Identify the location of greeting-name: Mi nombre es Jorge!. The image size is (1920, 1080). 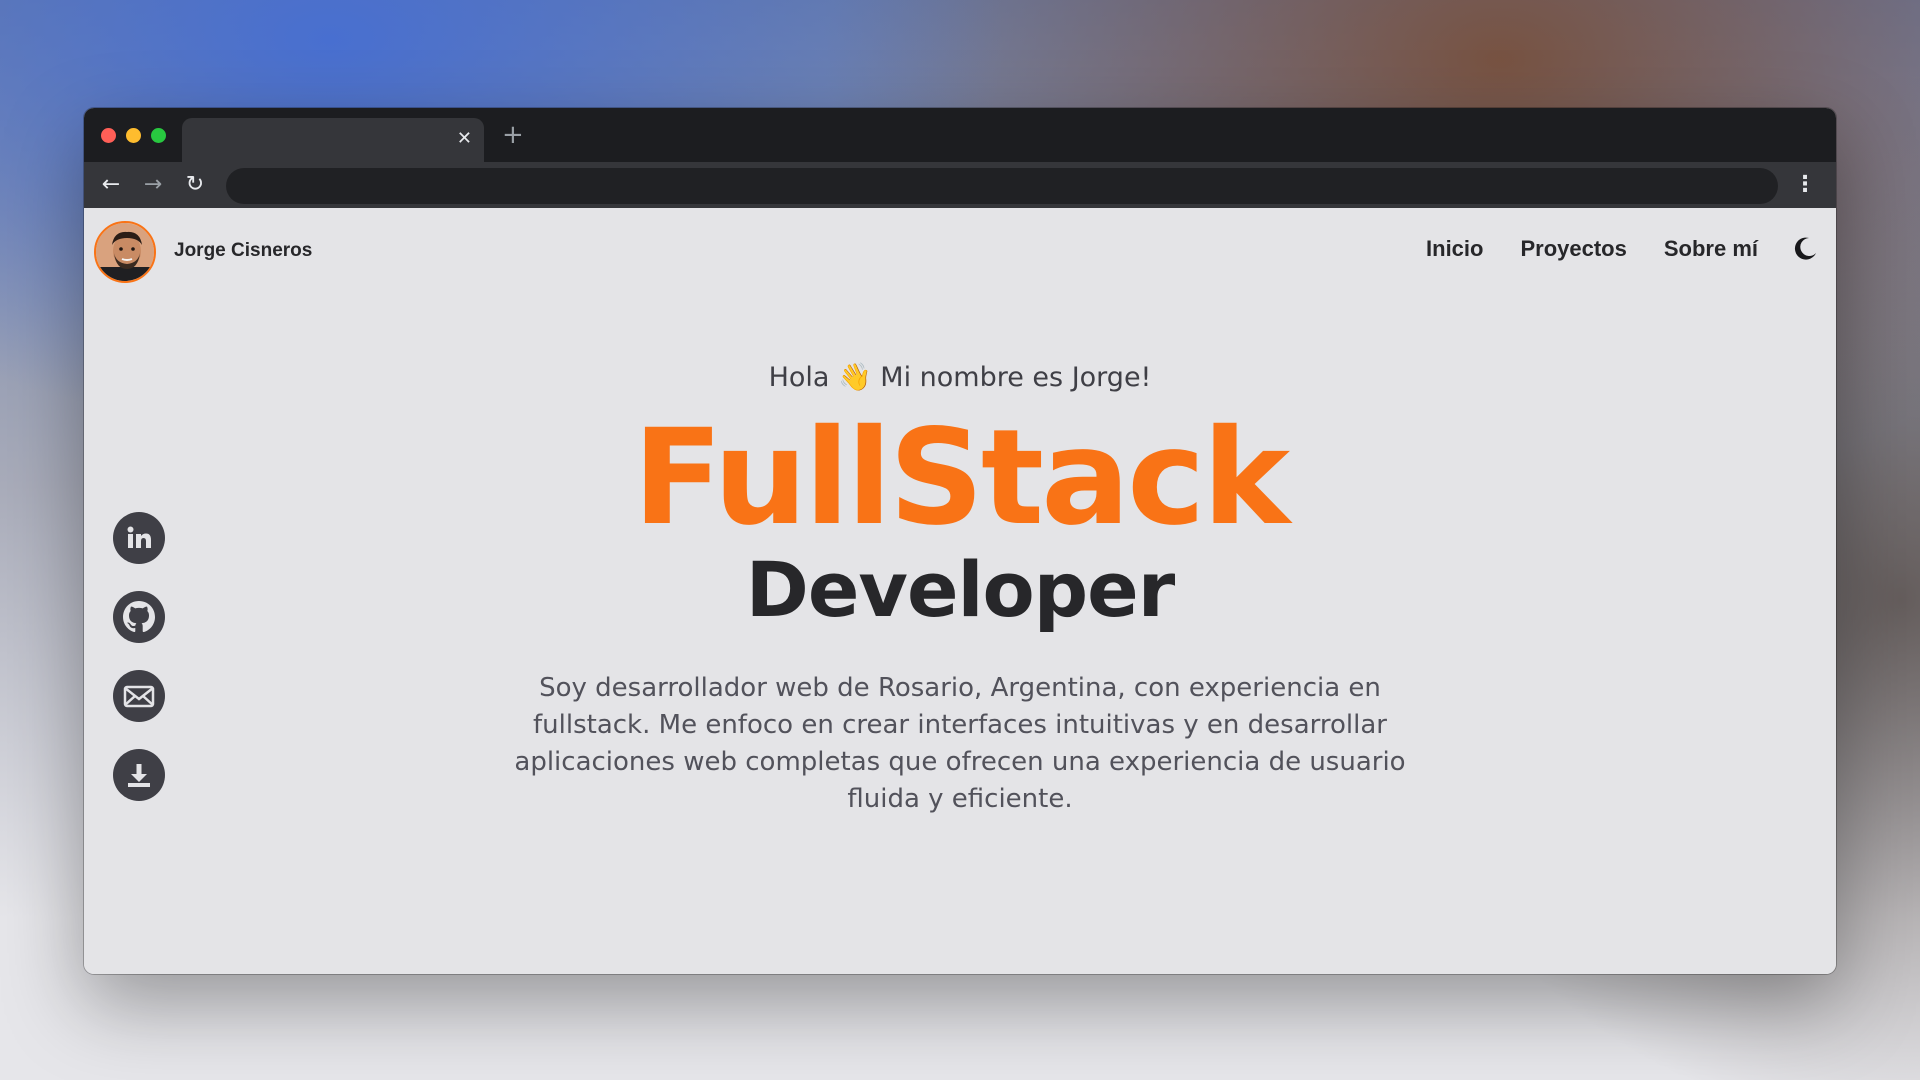
(1016, 377).